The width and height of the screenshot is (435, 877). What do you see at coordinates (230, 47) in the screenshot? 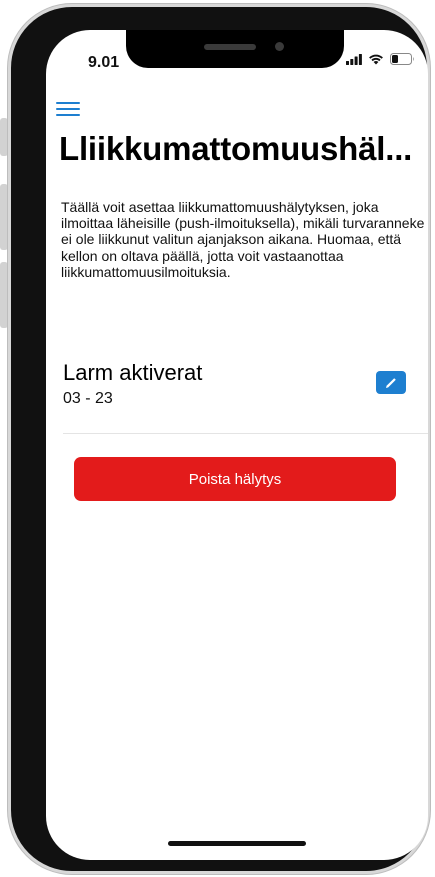
I see `speaker-grille` at bounding box center [230, 47].